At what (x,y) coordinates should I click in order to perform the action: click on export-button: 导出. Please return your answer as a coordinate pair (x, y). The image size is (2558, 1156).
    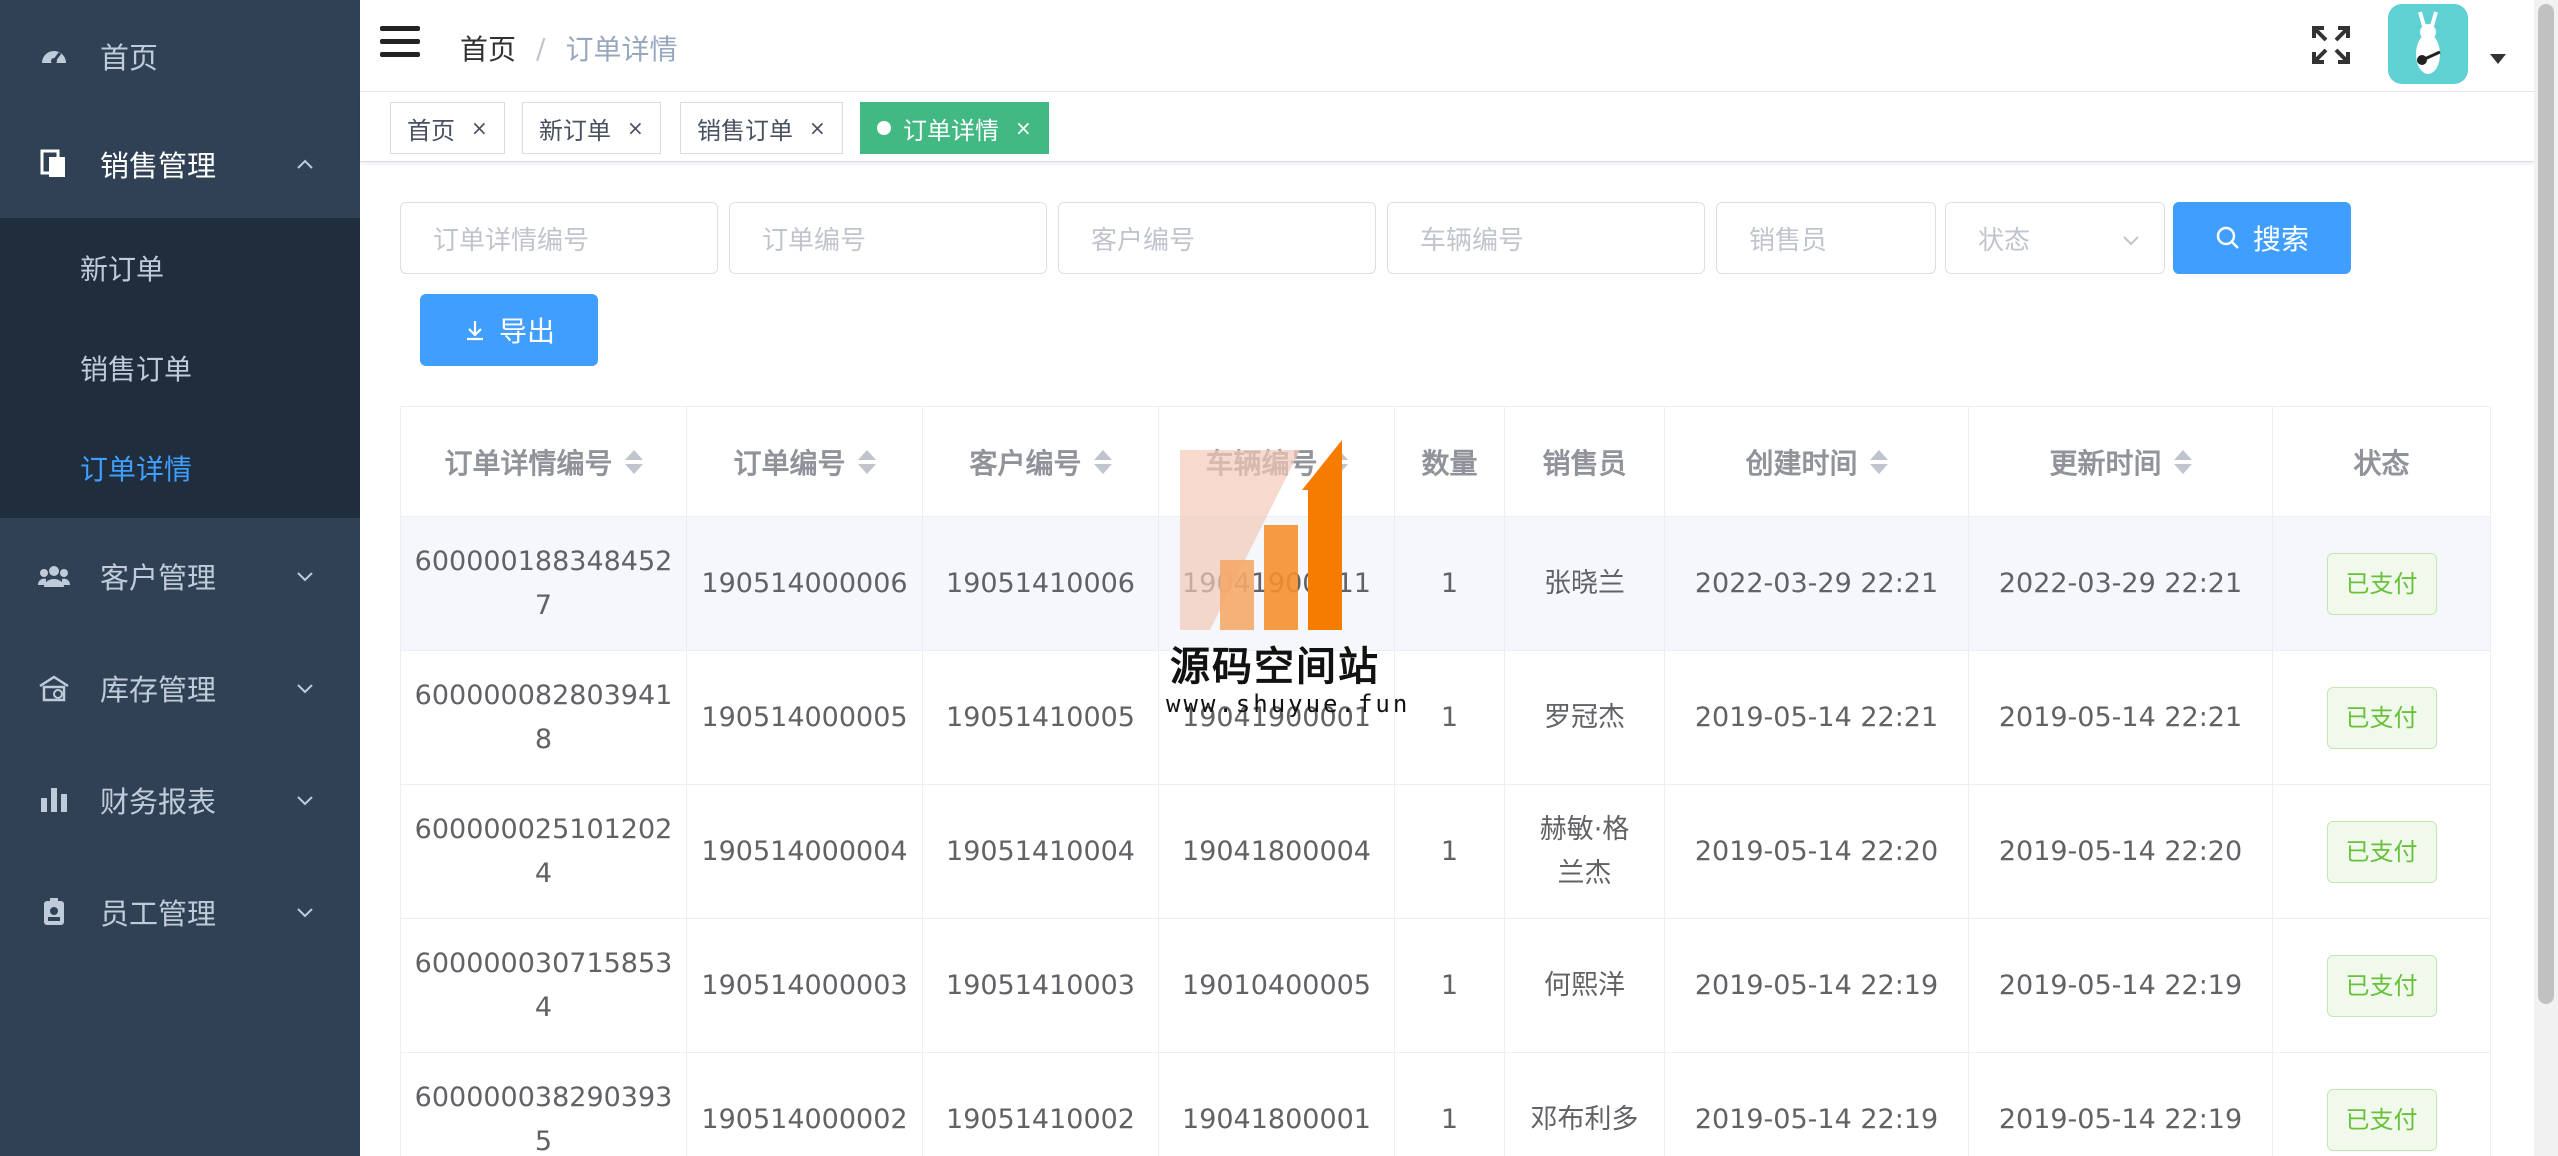
    Looking at the image, I should click on (509, 330).